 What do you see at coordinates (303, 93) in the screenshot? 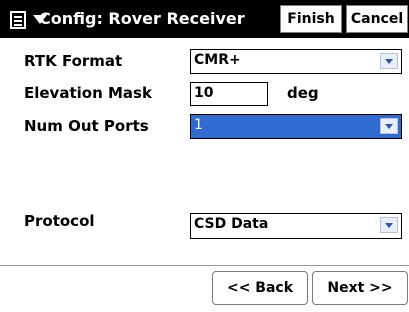
I see `elevation-mask-unit: deg` at bounding box center [303, 93].